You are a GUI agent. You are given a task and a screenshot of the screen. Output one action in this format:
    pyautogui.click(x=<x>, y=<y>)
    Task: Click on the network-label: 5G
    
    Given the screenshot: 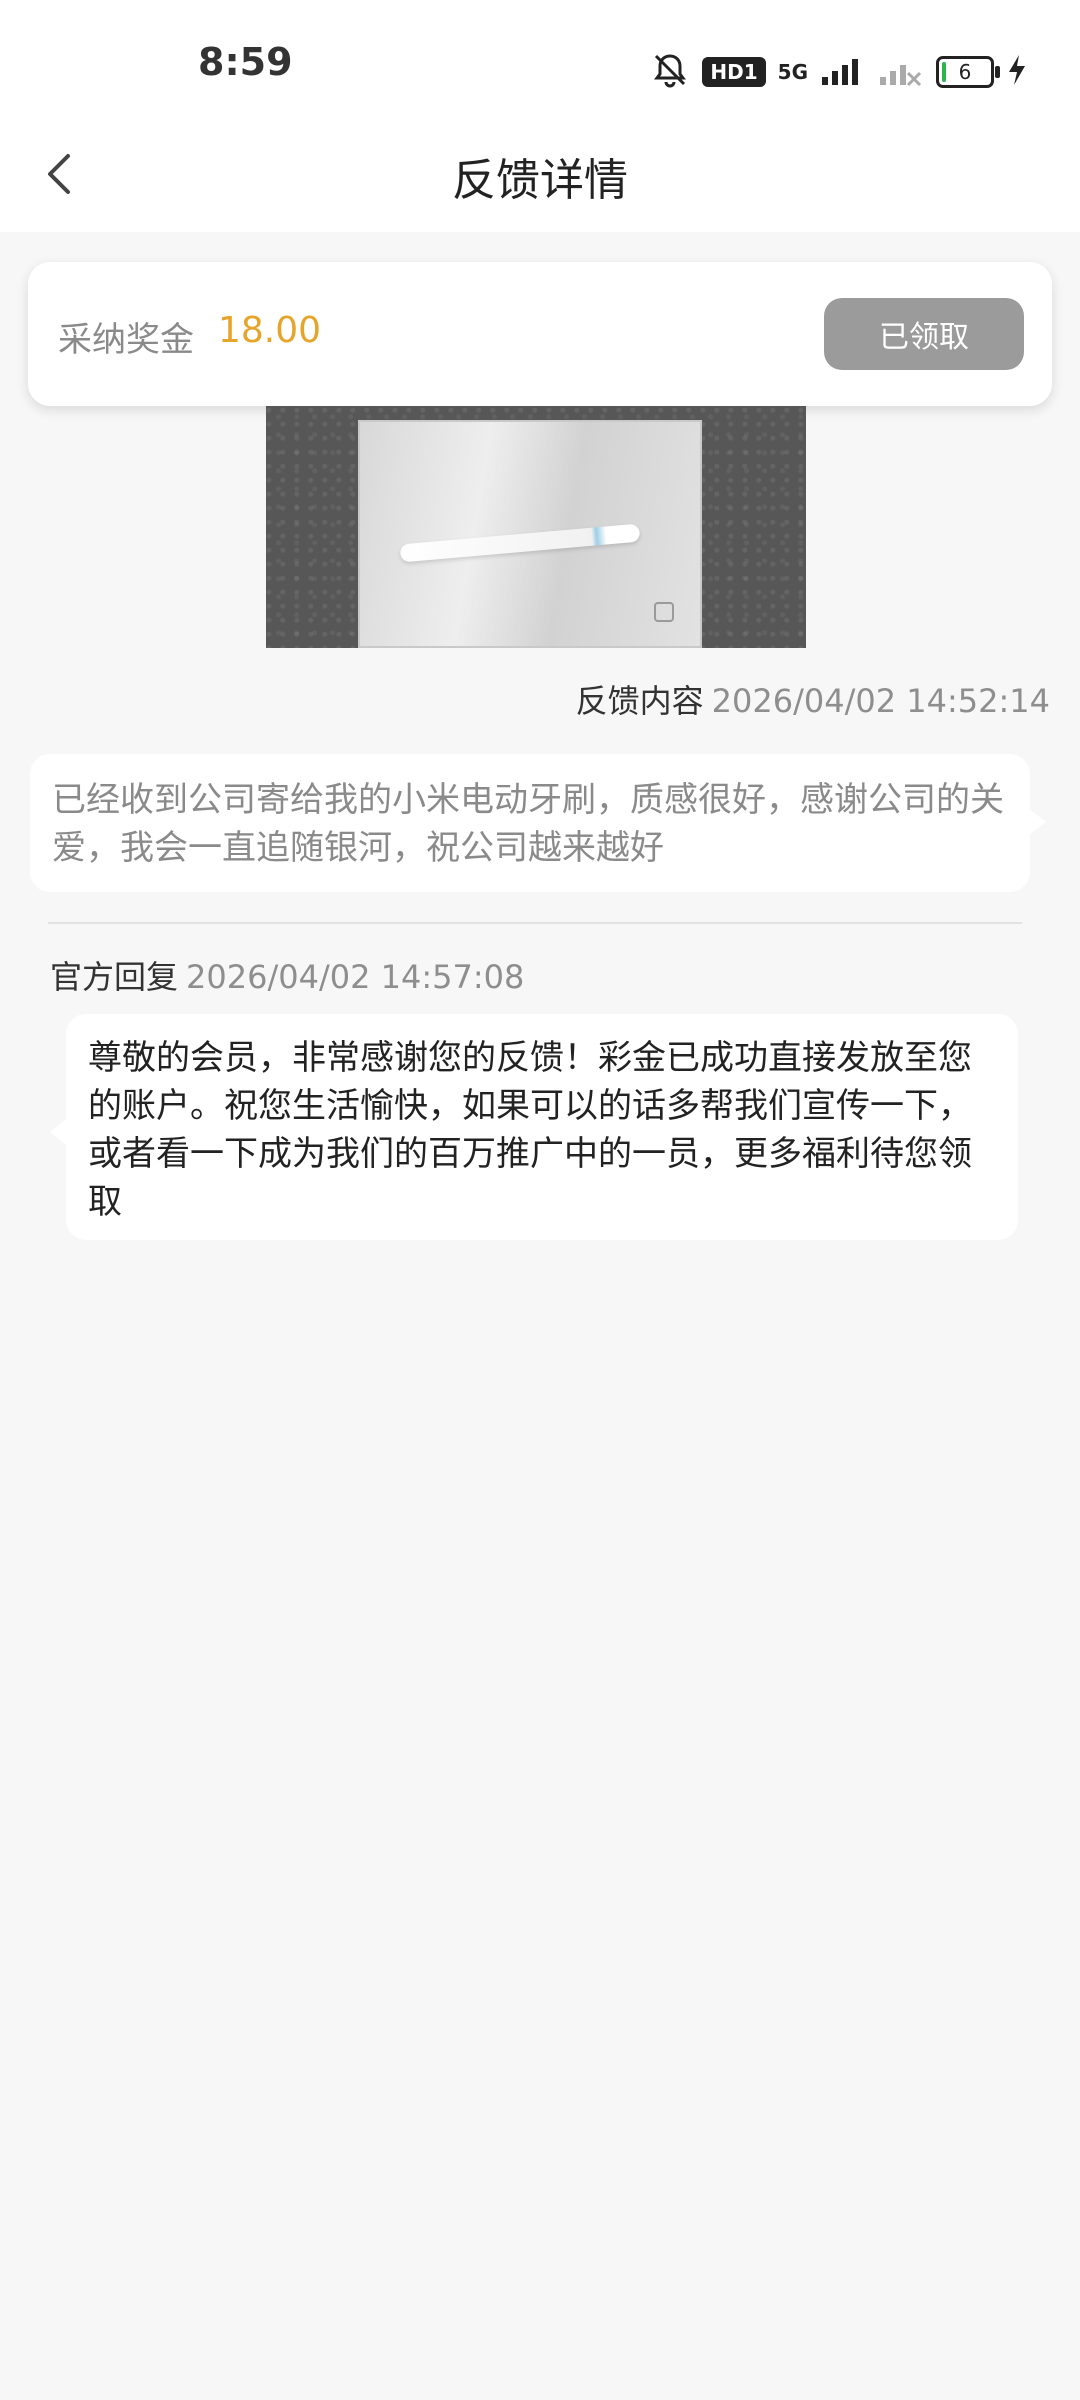 What is the action you would take?
    pyautogui.click(x=792, y=72)
    